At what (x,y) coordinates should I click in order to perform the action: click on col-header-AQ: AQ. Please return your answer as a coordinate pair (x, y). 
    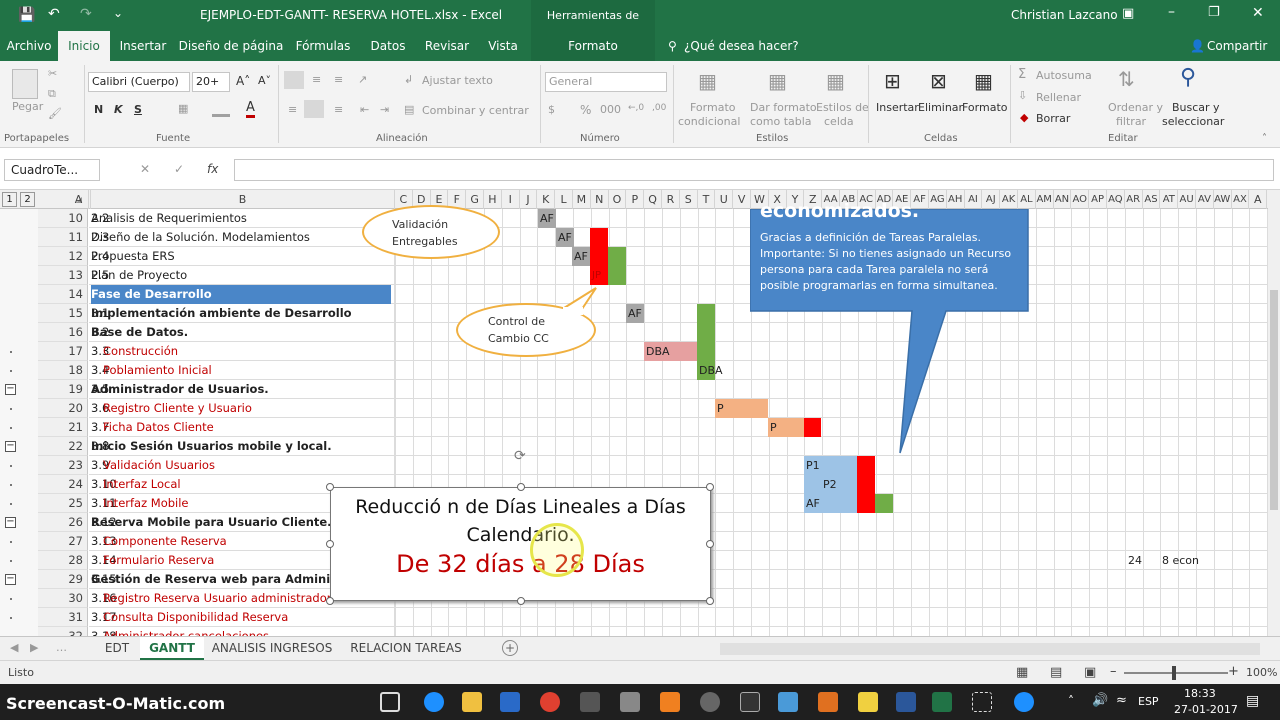
    Looking at the image, I should click on (1116, 199).